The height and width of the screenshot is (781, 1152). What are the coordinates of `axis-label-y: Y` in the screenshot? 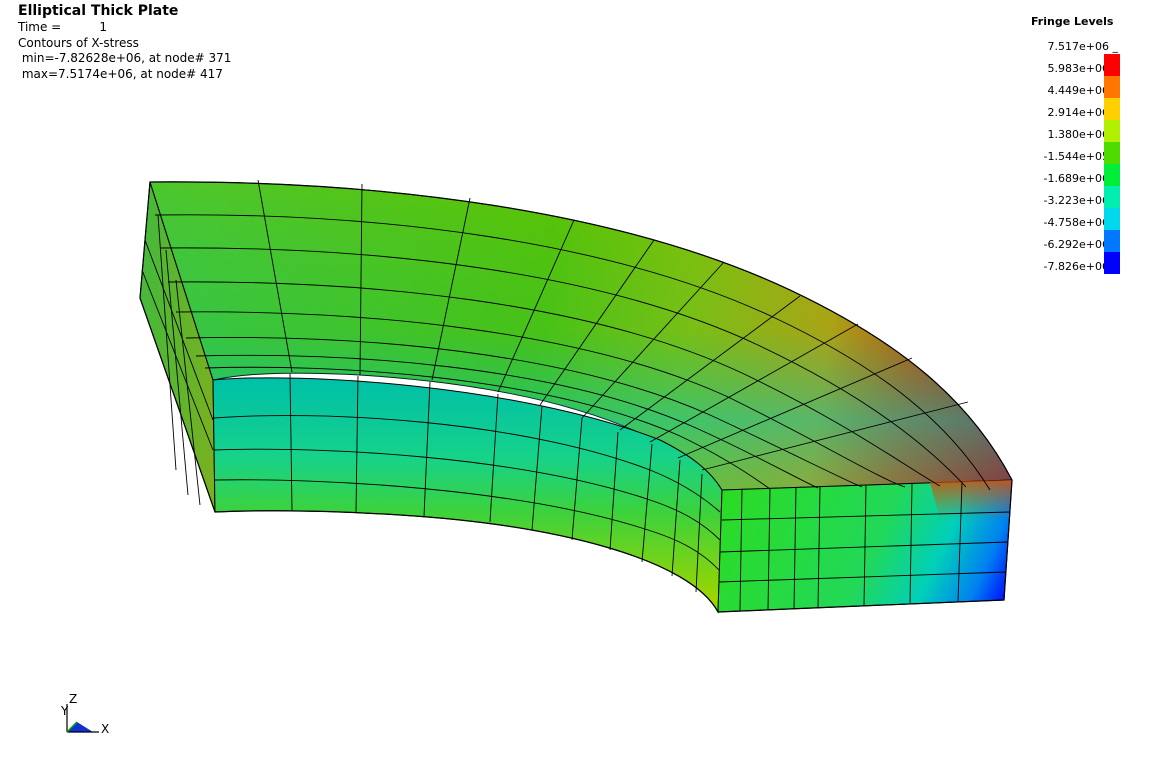 It's located at (65, 711).